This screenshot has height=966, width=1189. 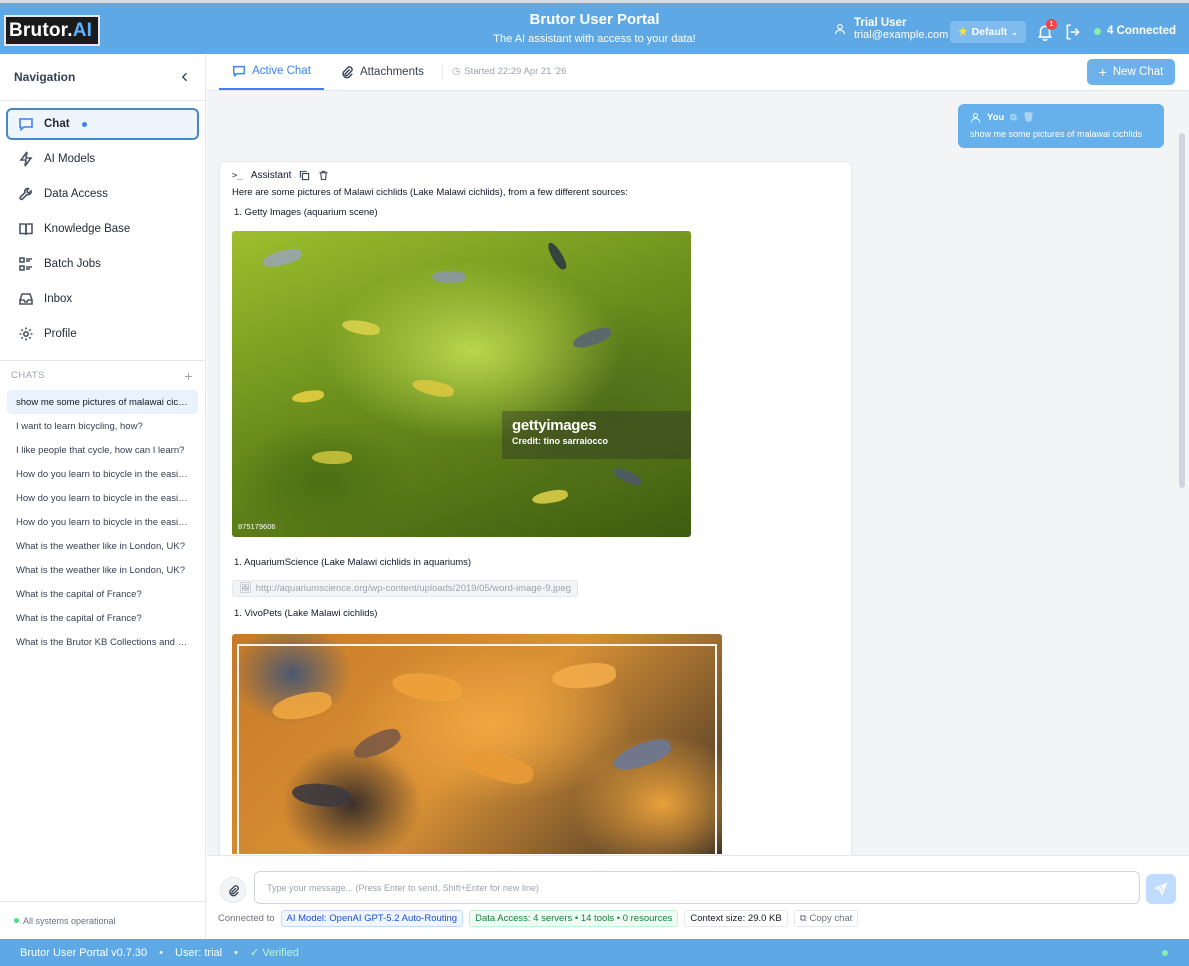 I want to click on logo-text: Brutor., so click(x=41, y=30).